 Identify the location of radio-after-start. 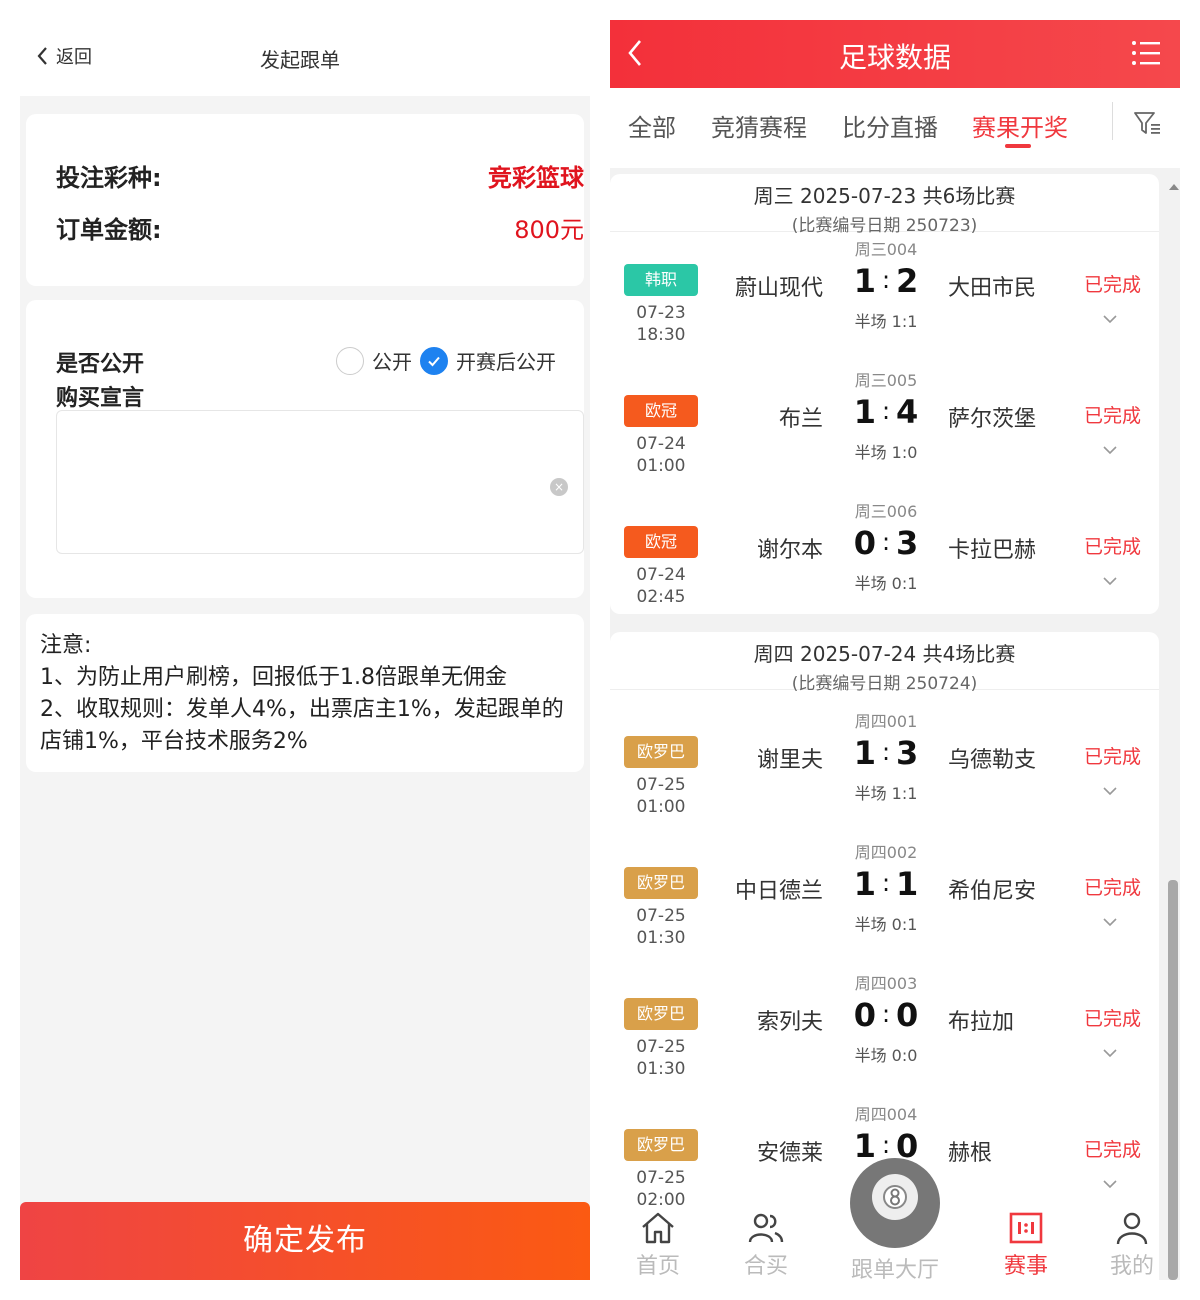
(434, 360).